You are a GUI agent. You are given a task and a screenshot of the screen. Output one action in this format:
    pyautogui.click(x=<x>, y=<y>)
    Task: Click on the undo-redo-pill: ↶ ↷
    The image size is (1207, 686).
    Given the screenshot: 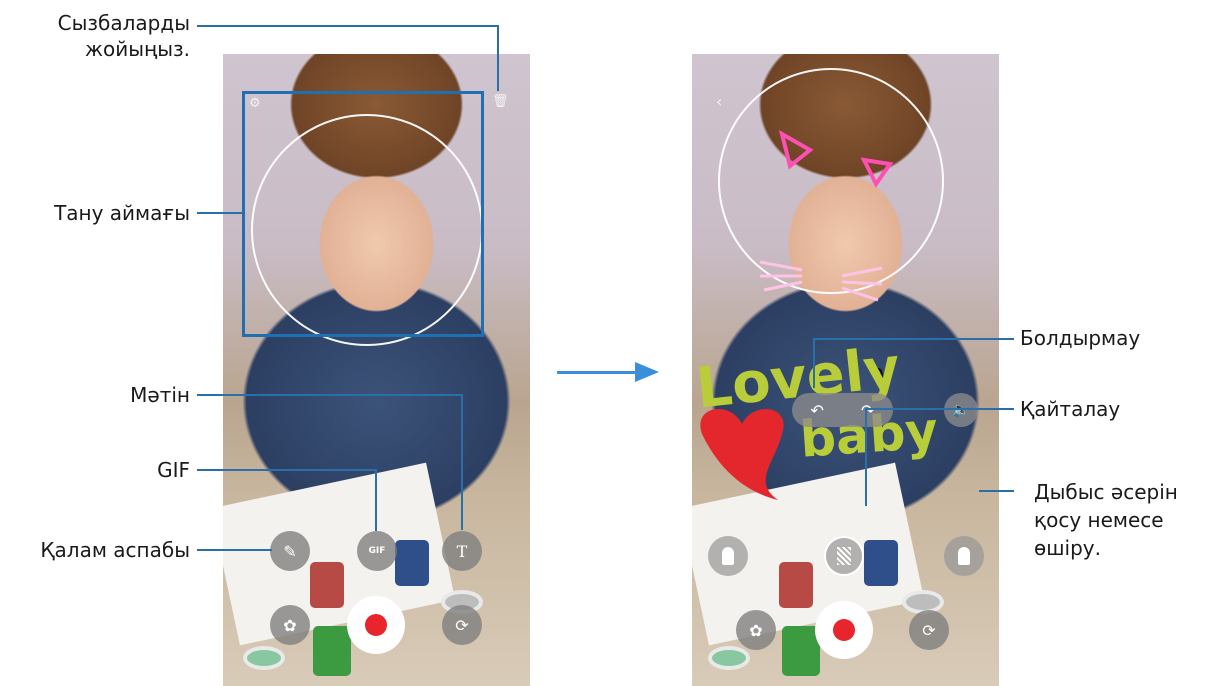 What is the action you would take?
    pyautogui.click(x=842, y=410)
    